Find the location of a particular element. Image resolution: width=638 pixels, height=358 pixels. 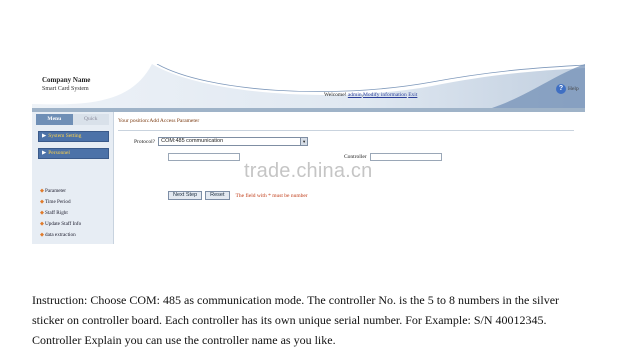

help-icon: ? is located at coordinates (561, 89).